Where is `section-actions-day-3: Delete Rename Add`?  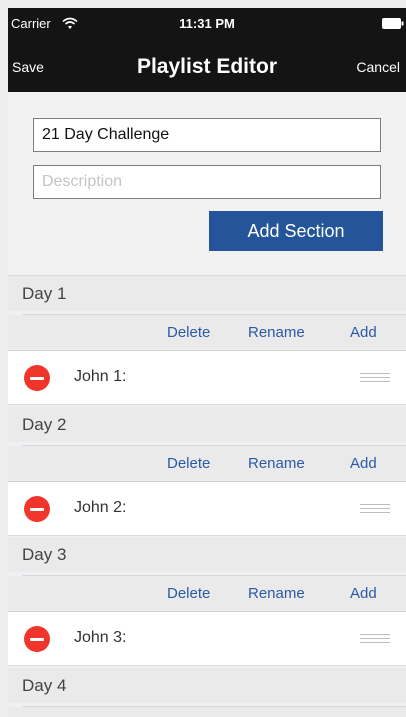
section-actions-day-3: Delete Rename Add is located at coordinates (207, 593).